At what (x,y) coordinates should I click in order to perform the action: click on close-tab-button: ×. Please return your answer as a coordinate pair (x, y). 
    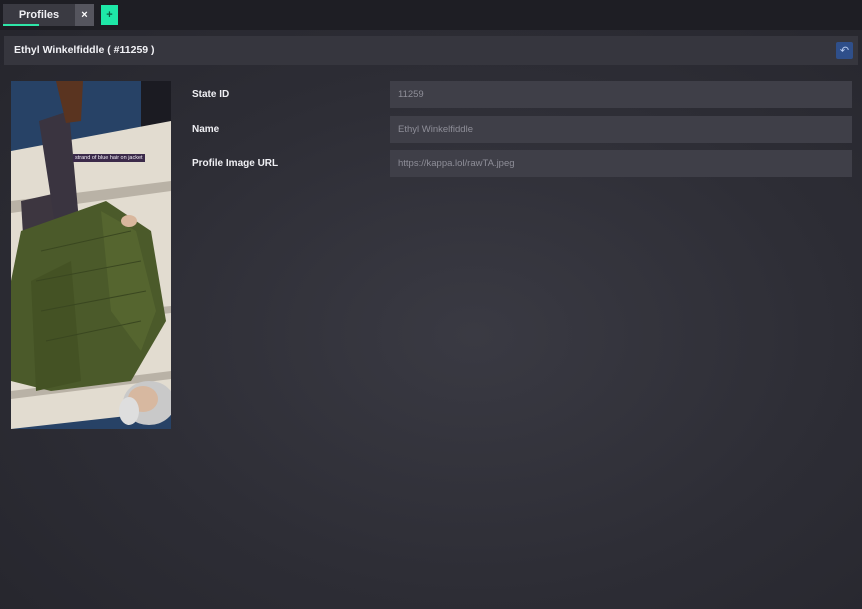
    Looking at the image, I should click on (84, 15).